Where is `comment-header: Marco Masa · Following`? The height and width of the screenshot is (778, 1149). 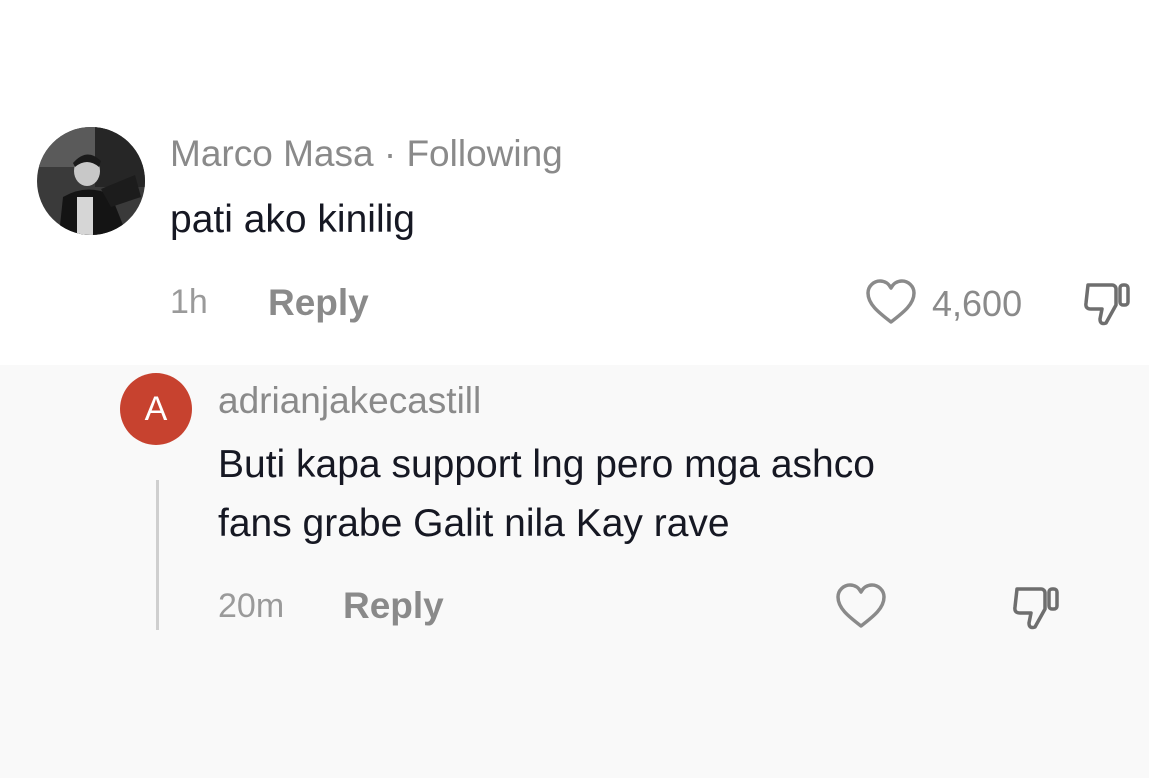 comment-header: Marco Masa · Following is located at coordinates (366, 154).